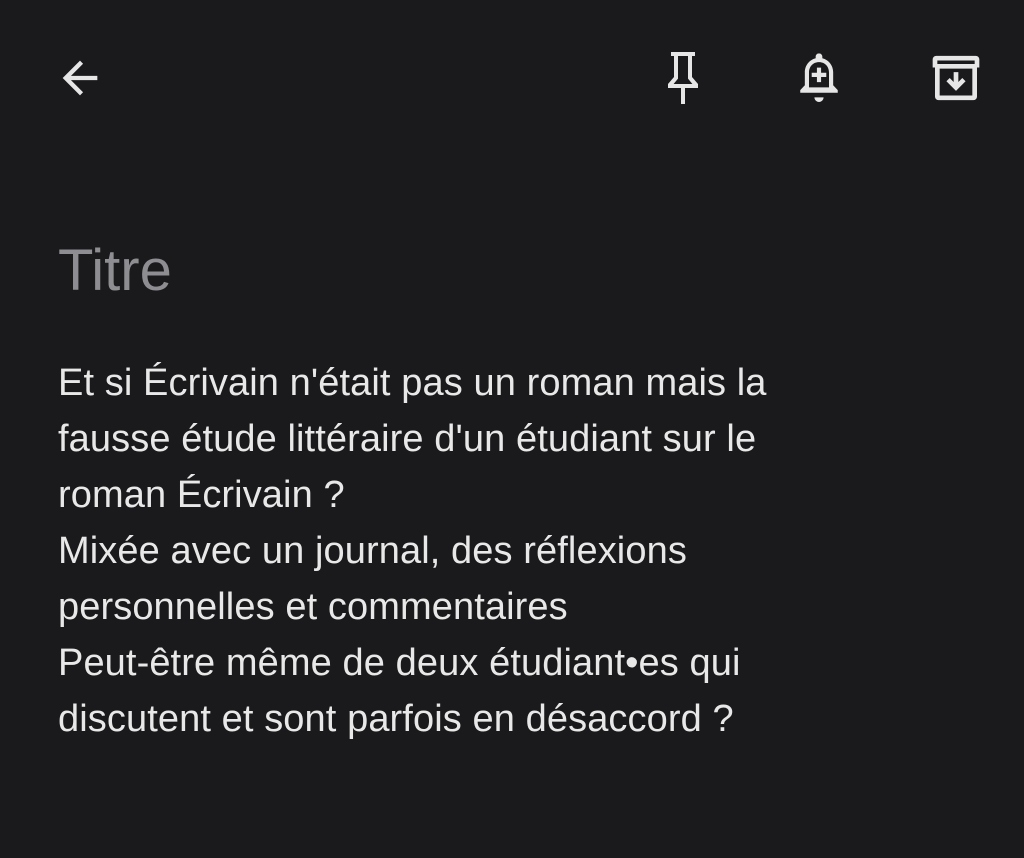 Image resolution: width=1024 pixels, height=858 pixels. I want to click on arrow-left-icon, so click(80, 78).